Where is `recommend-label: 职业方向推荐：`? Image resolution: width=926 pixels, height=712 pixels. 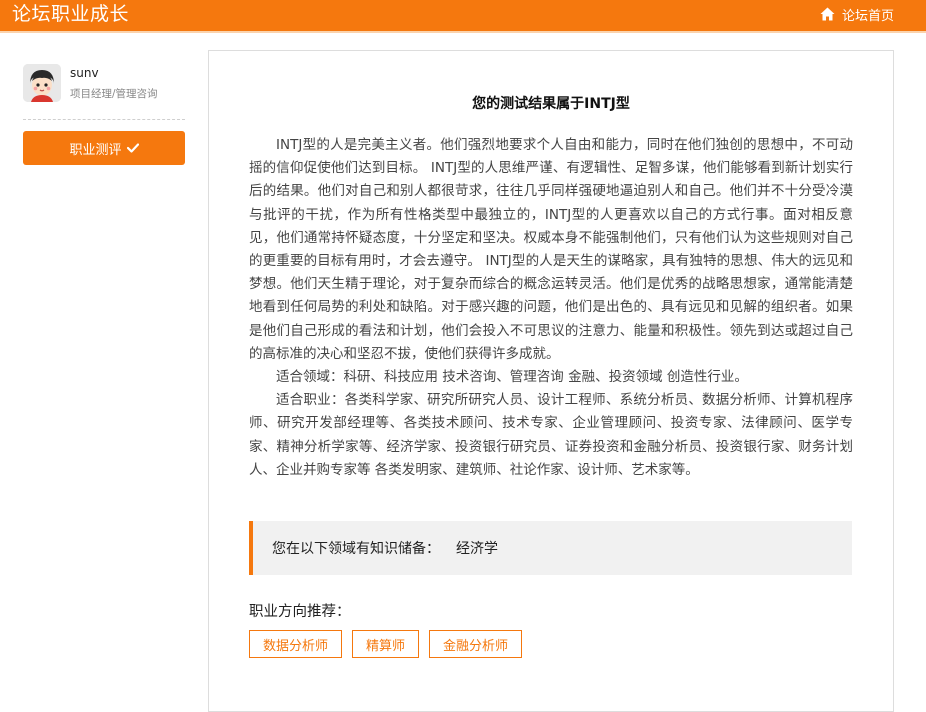 recommend-label: 职业方向推荐： is located at coordinates (300, 612).